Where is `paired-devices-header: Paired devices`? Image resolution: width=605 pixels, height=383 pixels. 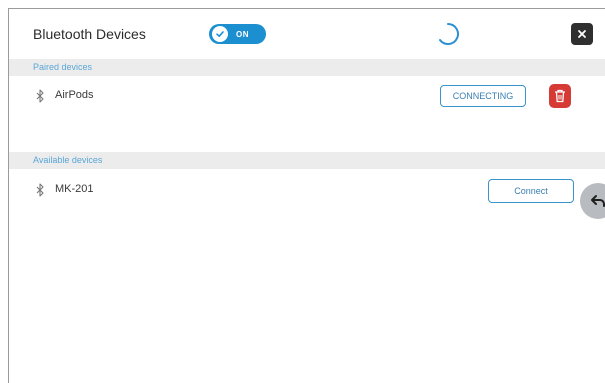 paired-devices-header: Paired devices is located at coordinates (307, 67).